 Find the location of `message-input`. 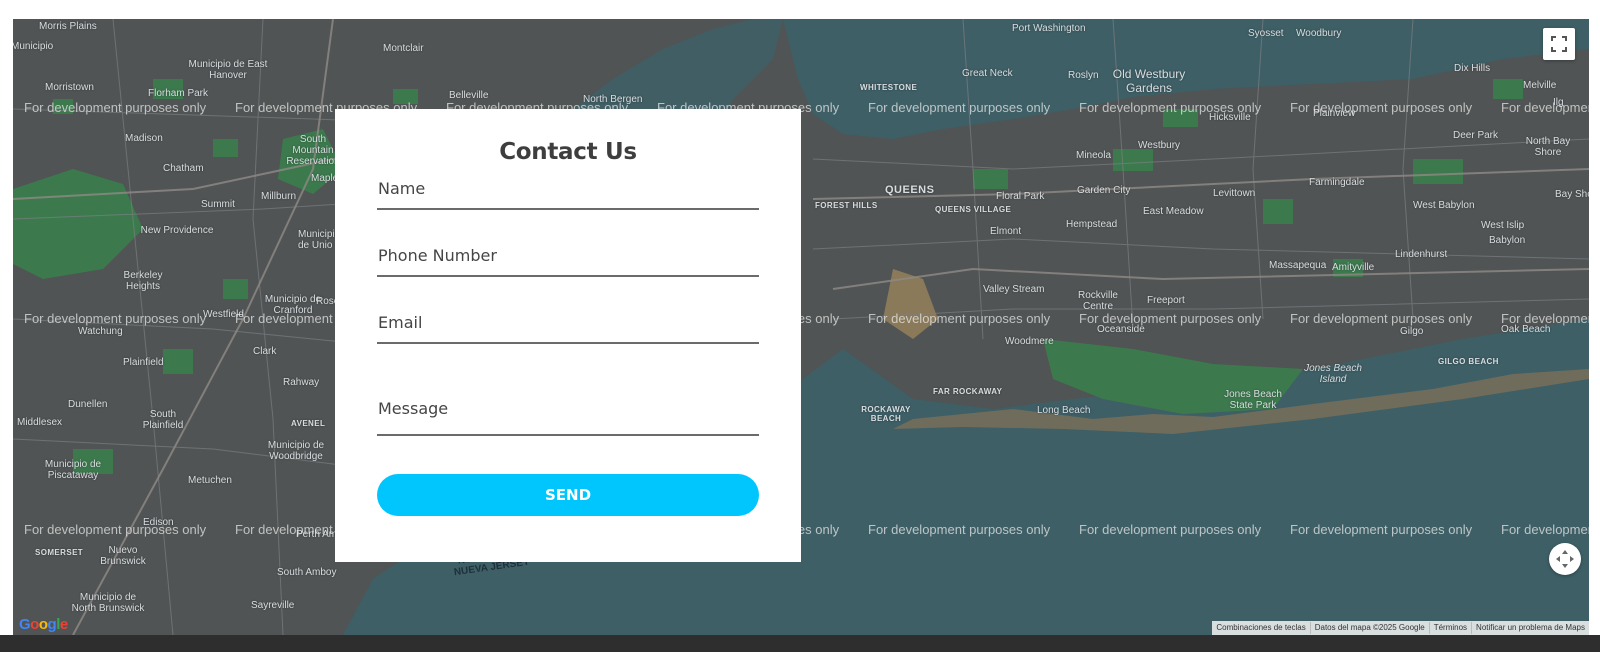

message-input is located at coordinates (568, 417).